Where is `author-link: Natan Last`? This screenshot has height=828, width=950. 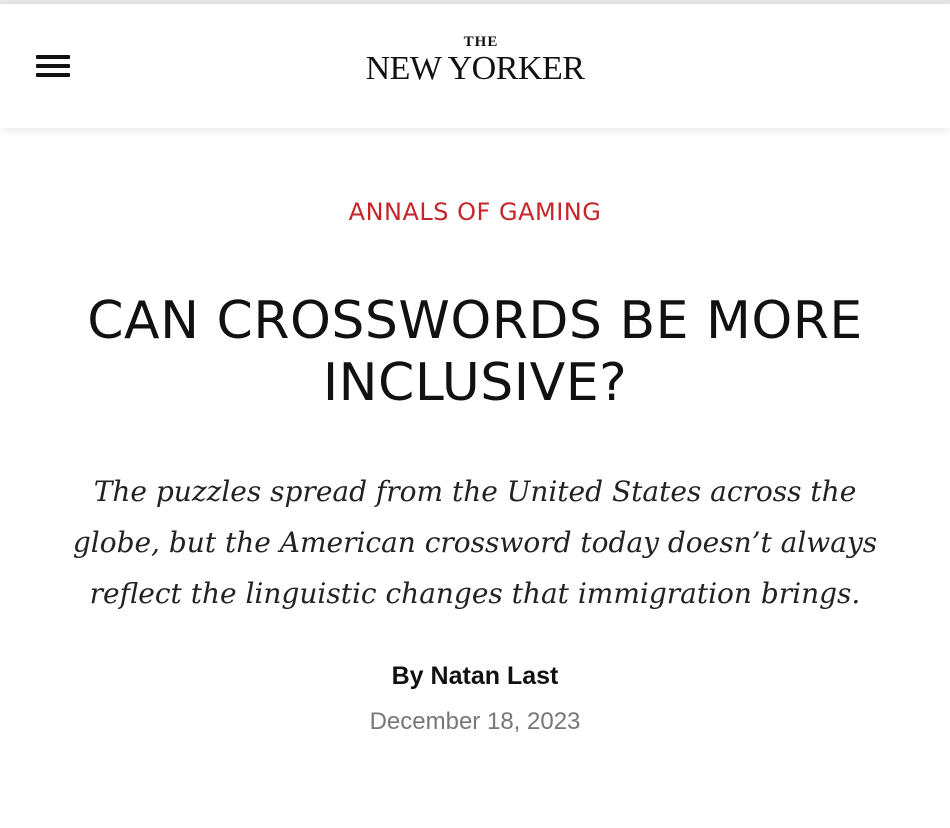 author-link: Natan Last is located at coordinates (495, 676).